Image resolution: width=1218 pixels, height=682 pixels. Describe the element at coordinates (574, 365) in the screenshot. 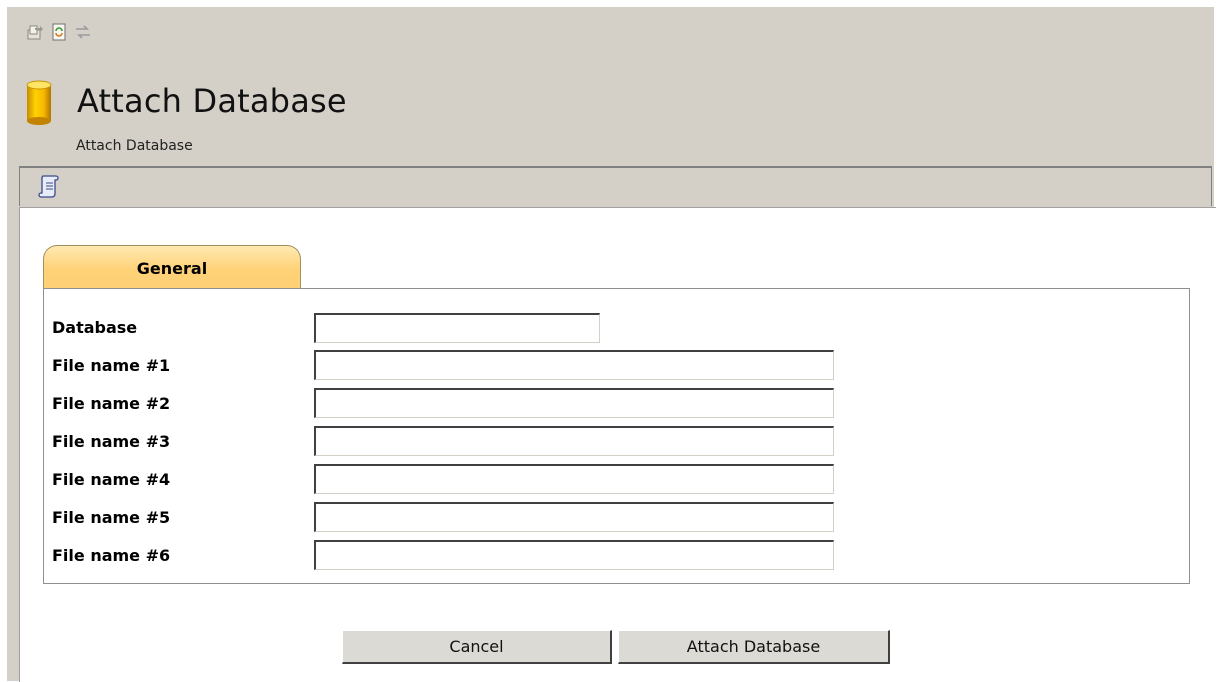

I see `file-name-1-field` at that location.